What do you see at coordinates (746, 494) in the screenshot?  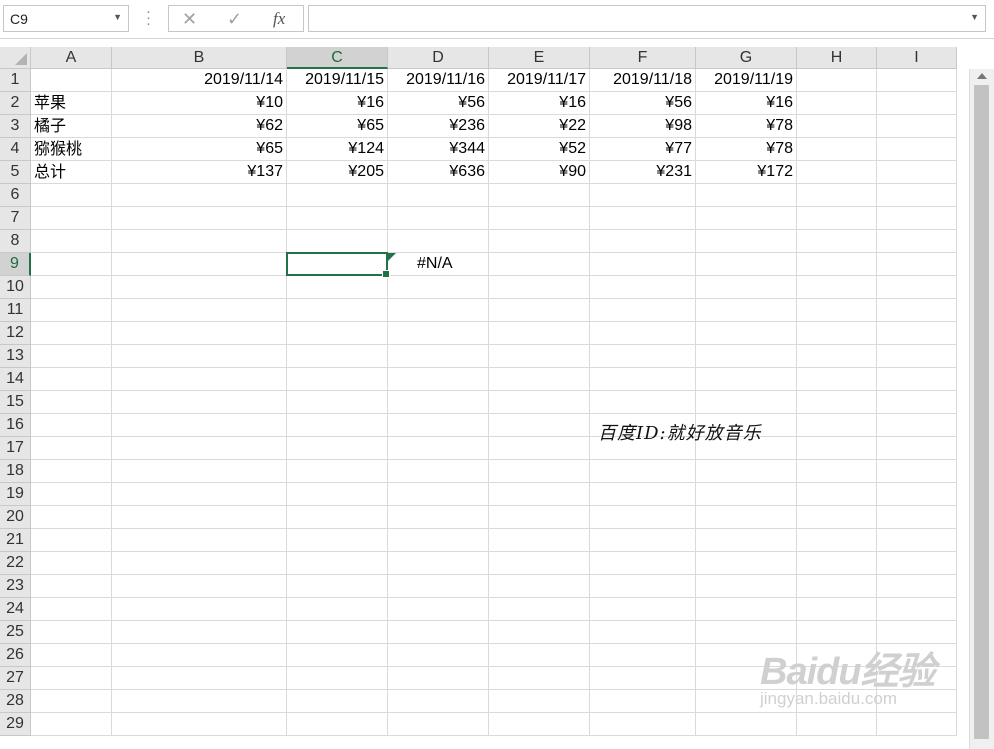 I see `cell-g19` at bounding box center [746, 494].